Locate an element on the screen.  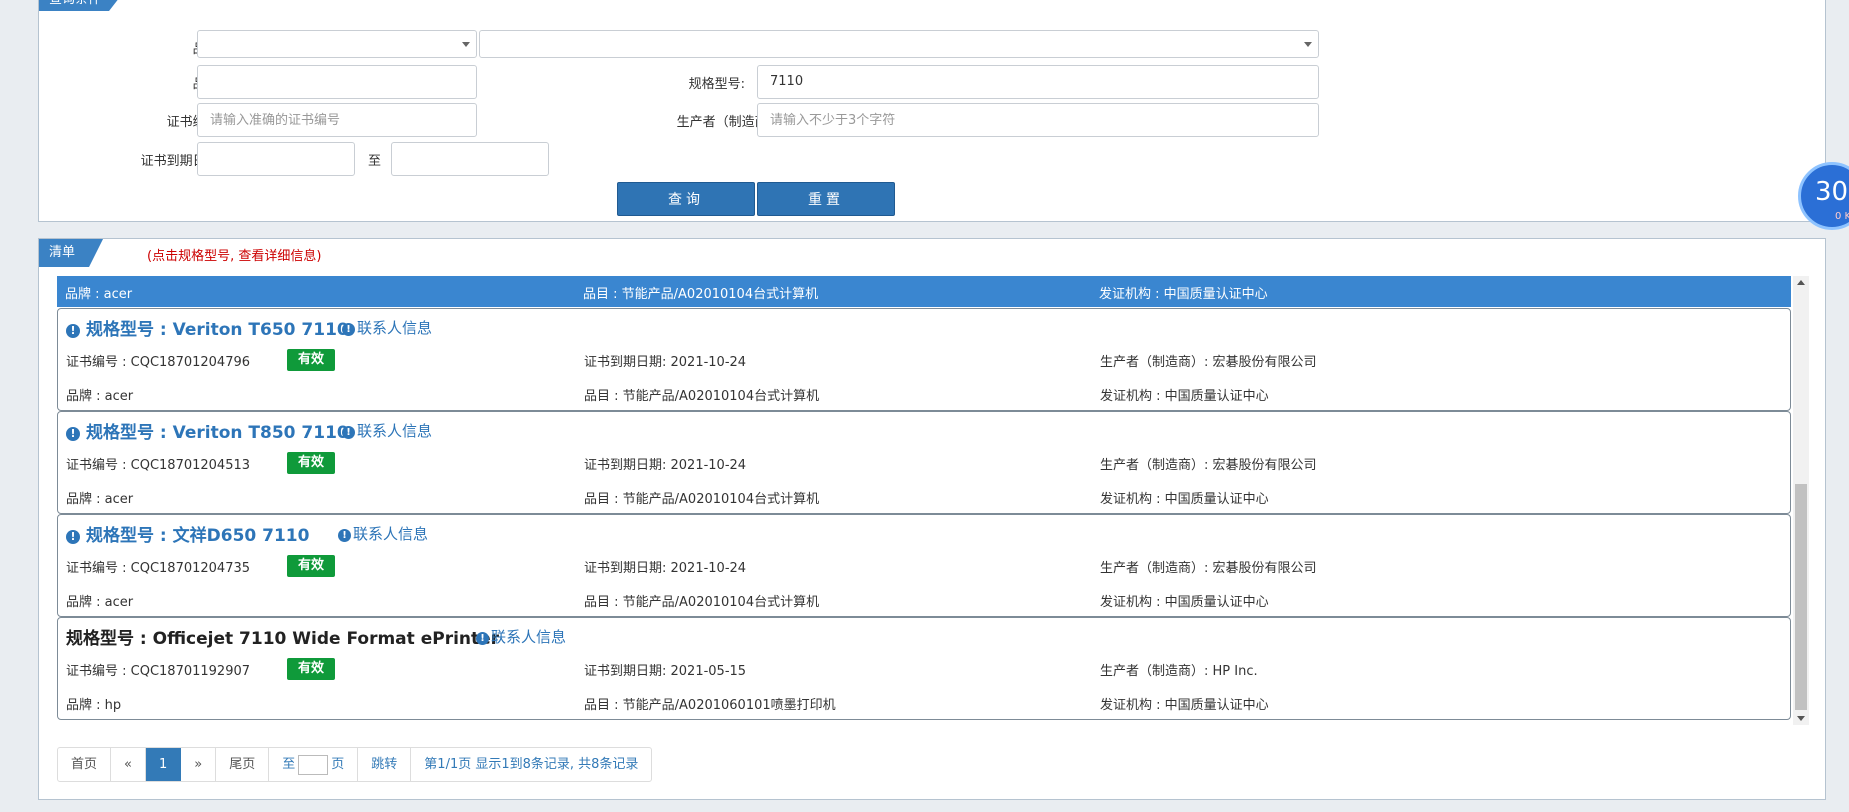
cert-cell: 证书编号 : CQC18701204513 is located at coordinates (158, 465).